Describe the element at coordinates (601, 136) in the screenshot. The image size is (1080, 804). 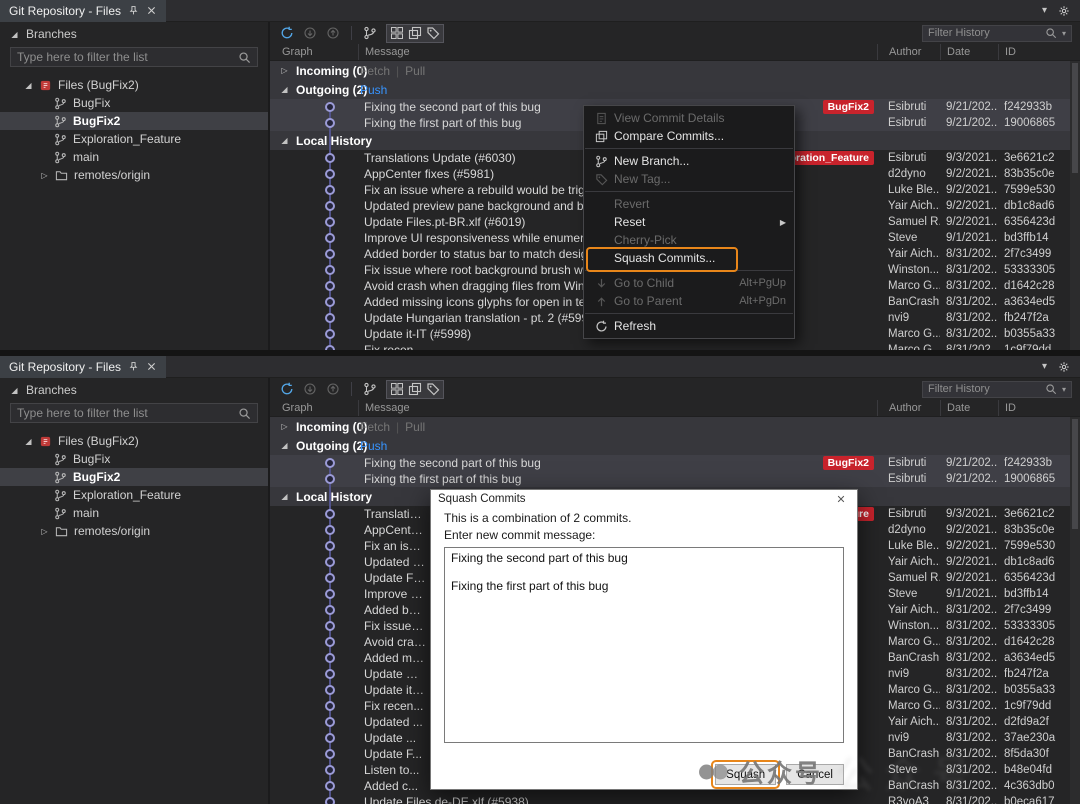
I see `compare-icon` at that location.